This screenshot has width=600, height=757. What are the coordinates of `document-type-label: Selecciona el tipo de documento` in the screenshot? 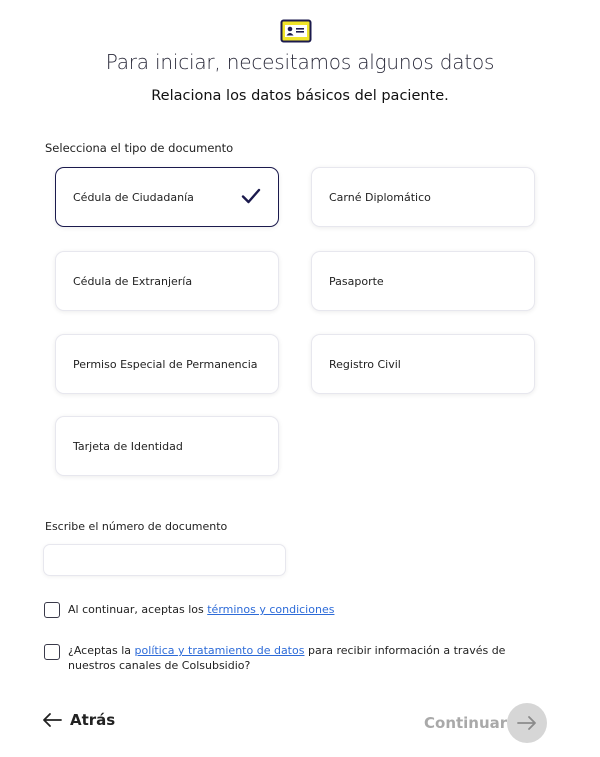 It's located at (139, 148).